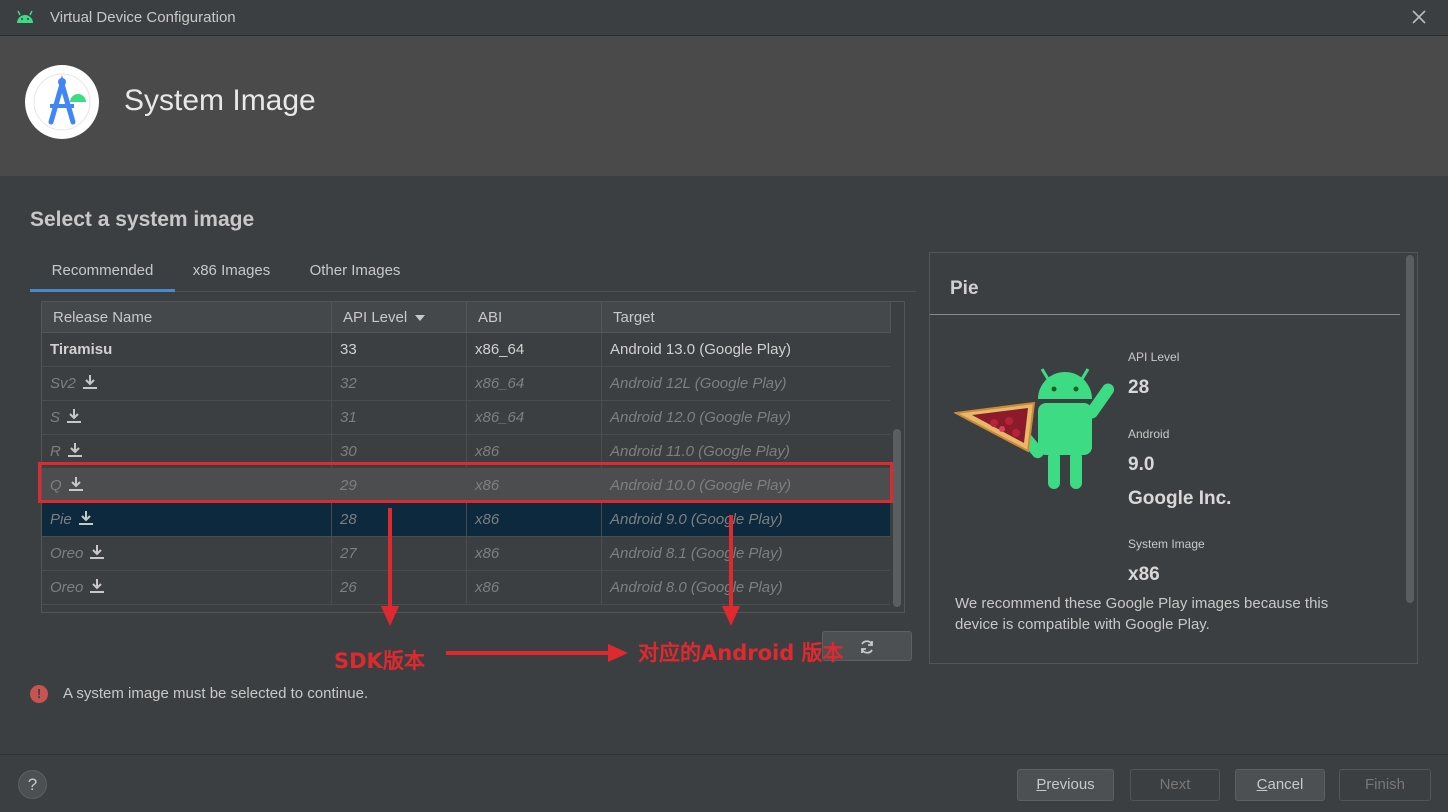 This screenshot has width=1448, height=812. I want to click on wizard-footer: ? Previous Next Cancel Finish, so click(724, 783).